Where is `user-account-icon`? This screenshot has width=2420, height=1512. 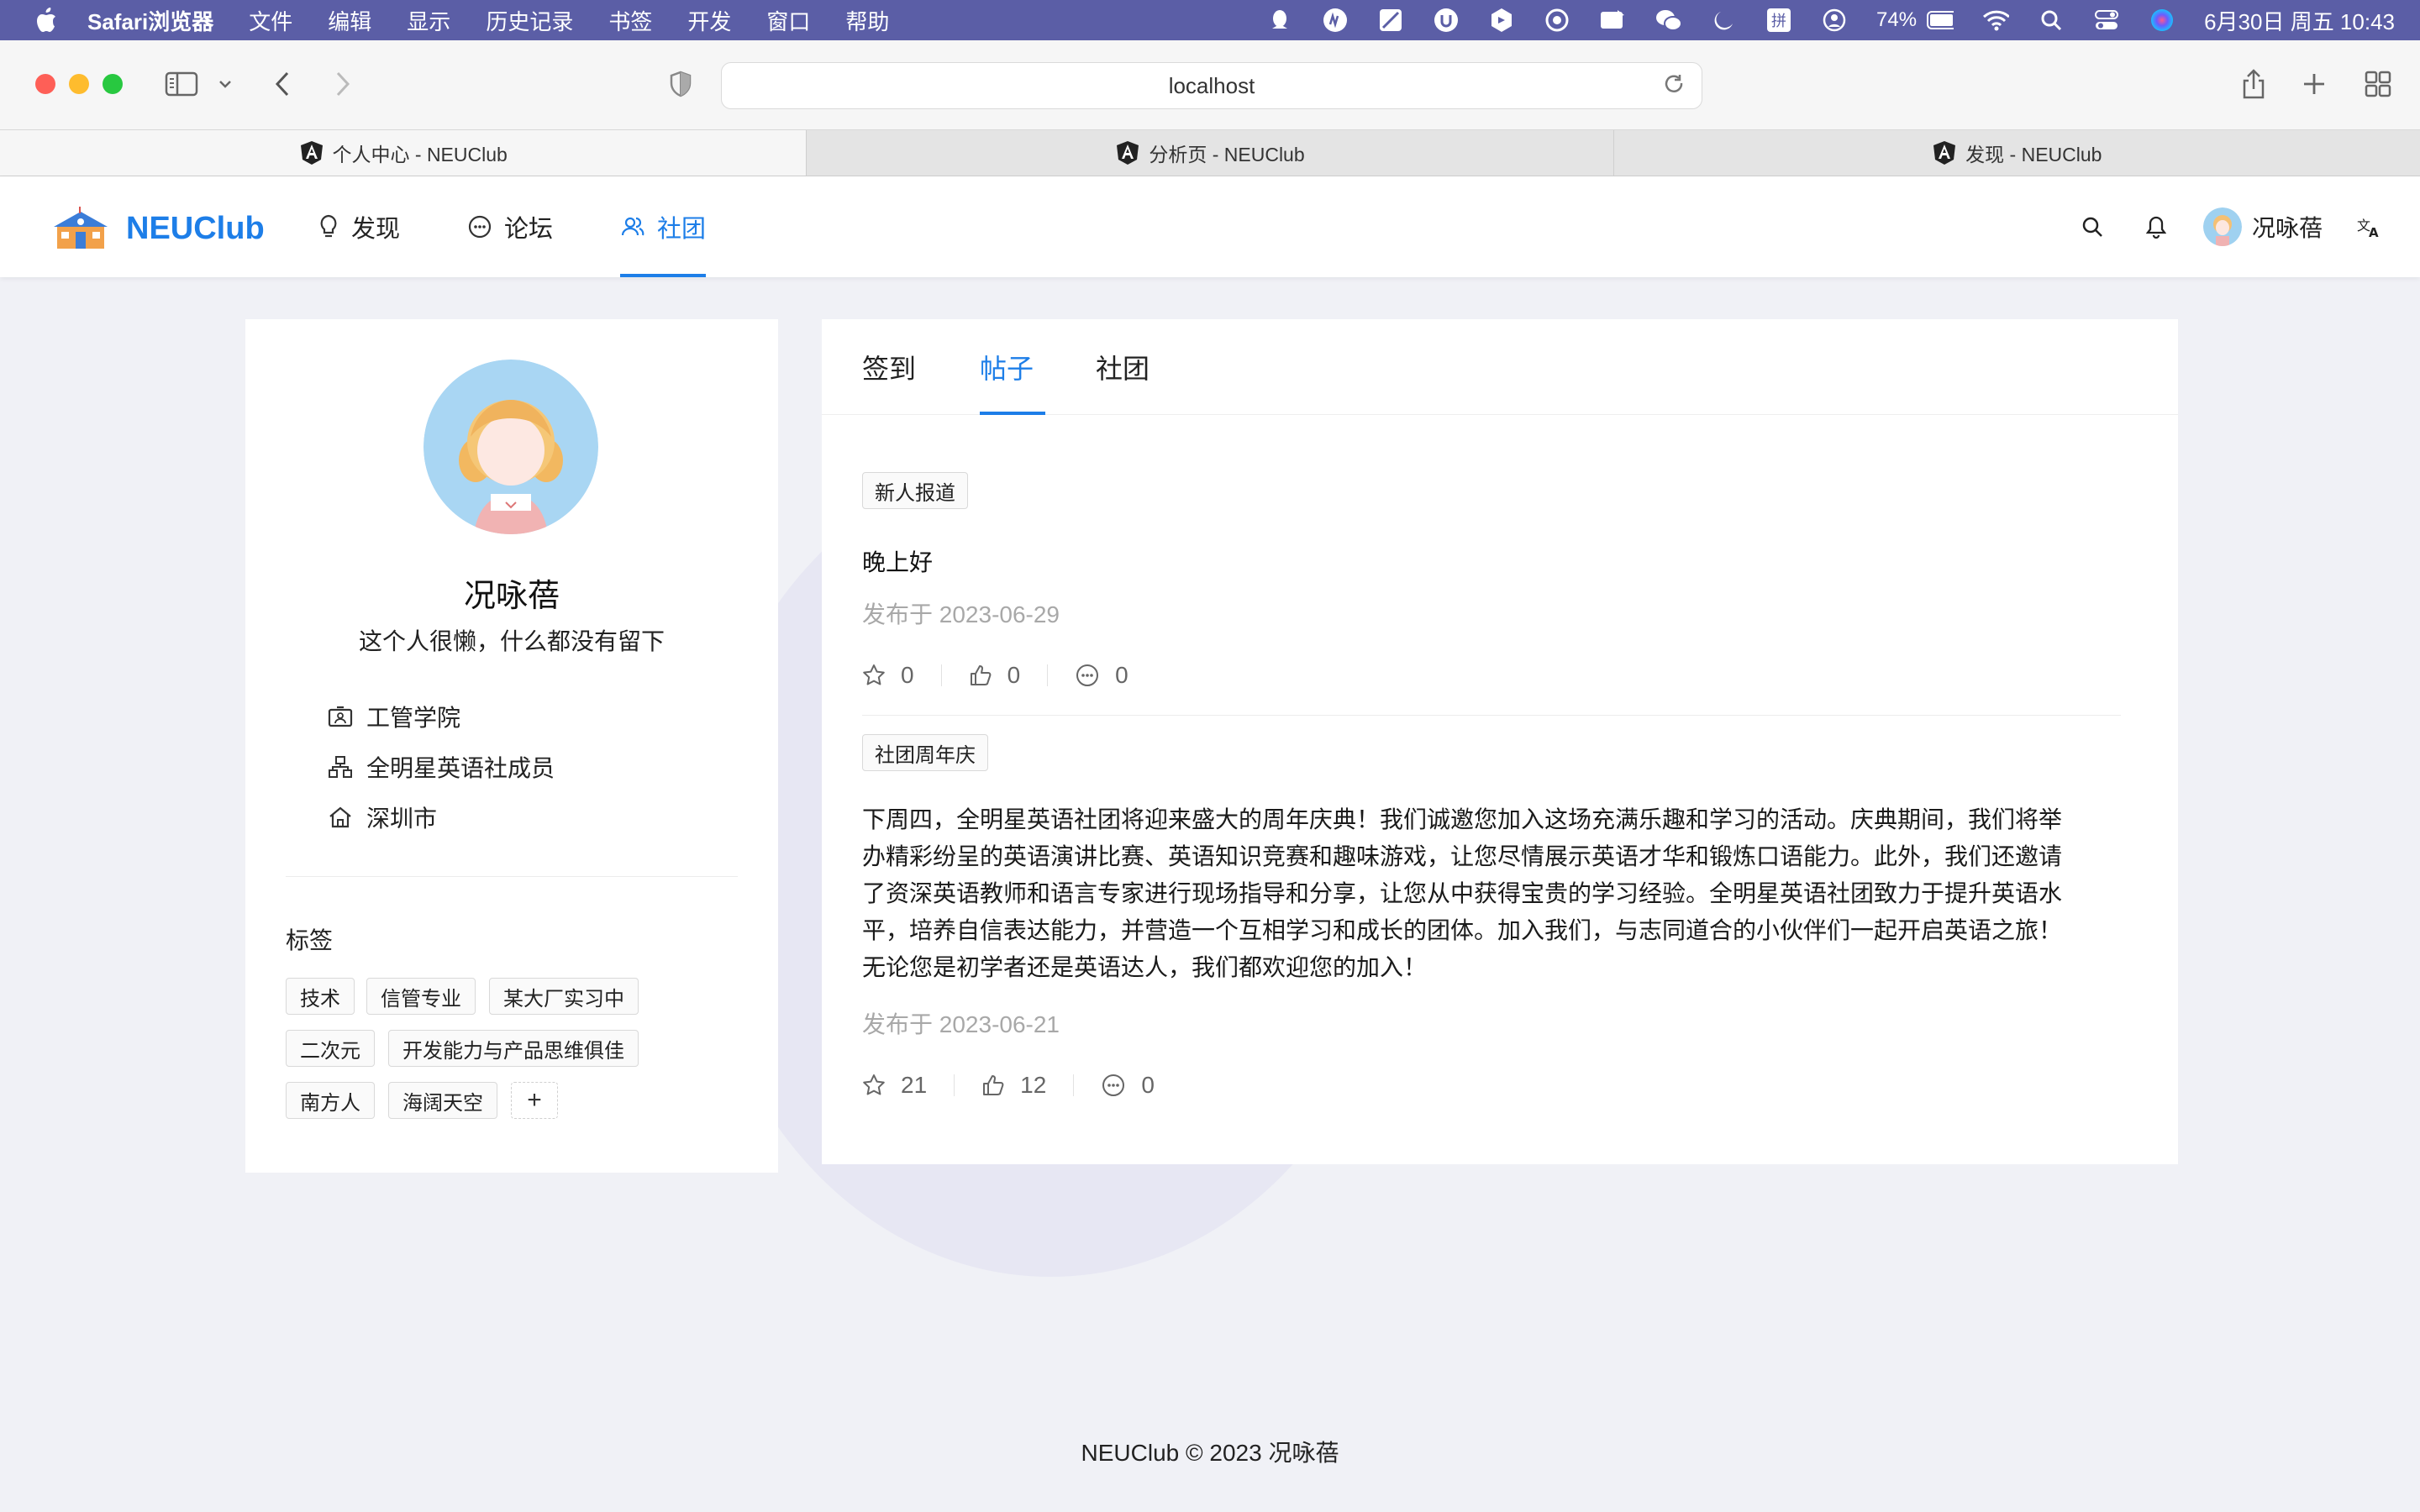
user-account-icon is located at coordinates (1834, 20).